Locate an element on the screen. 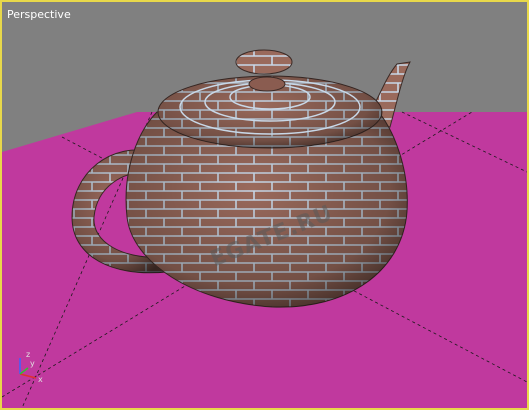 The image size is (529, 410). axis-x-label: x is located at coordinates (40, 379).